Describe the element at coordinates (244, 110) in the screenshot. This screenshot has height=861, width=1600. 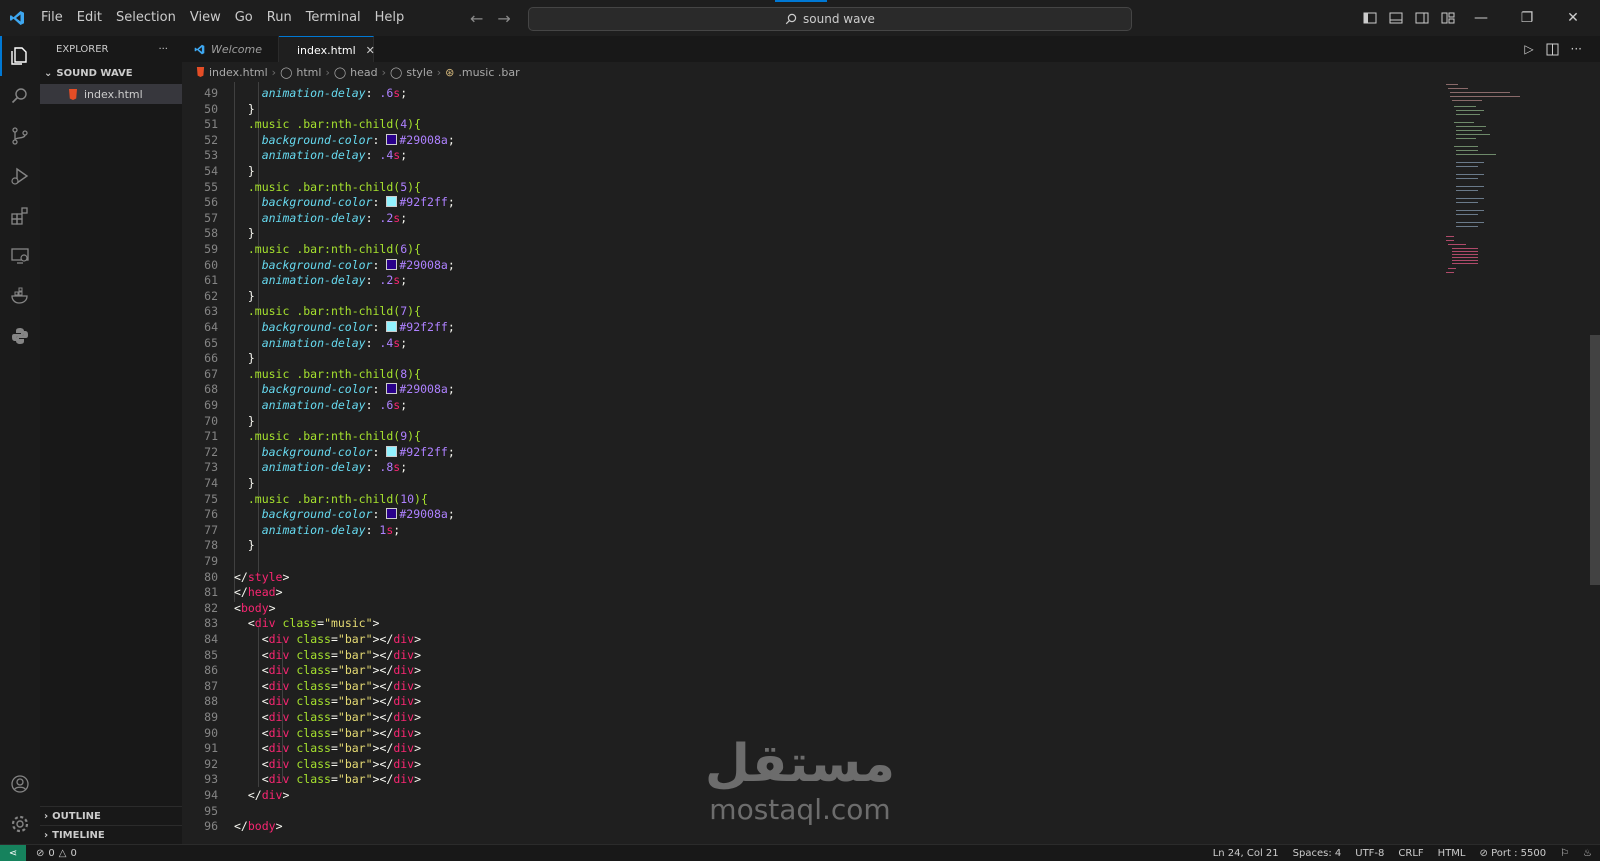
I see `code-text: }` at that location.